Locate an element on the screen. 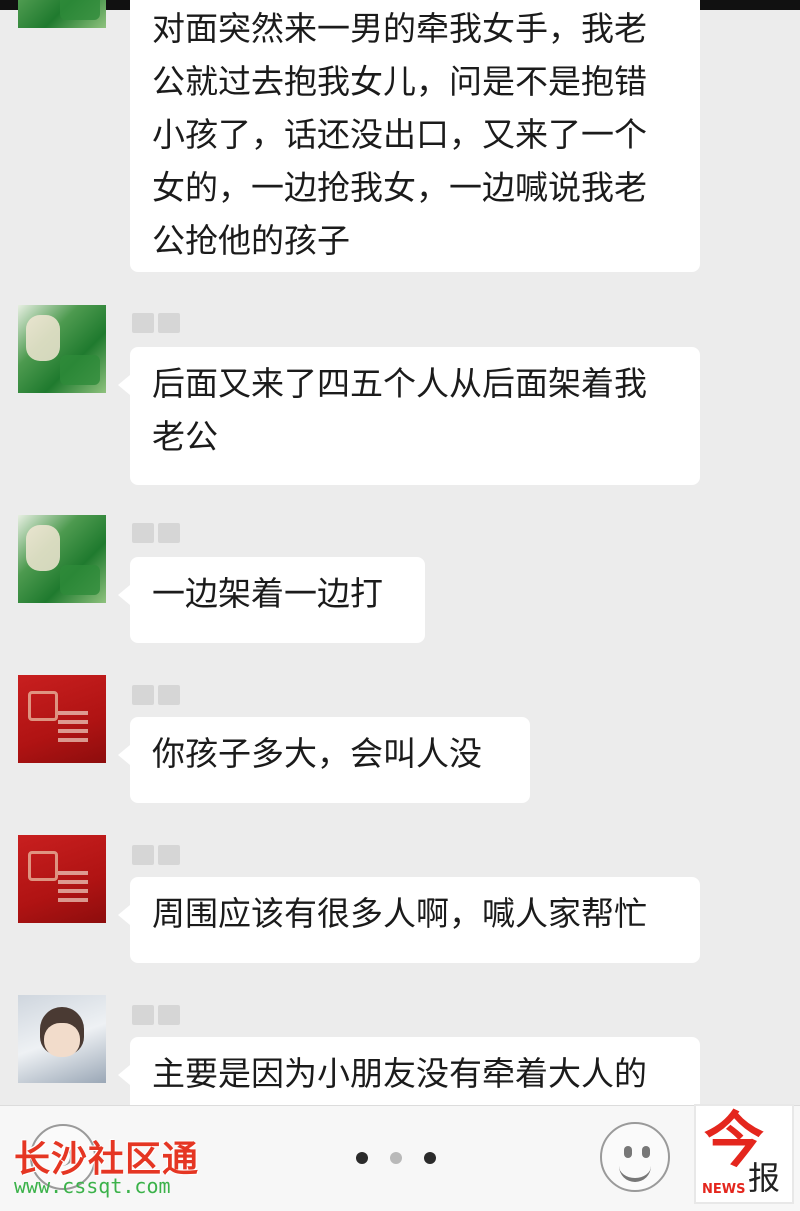 This screenshot has width=800, height=1211. message-text: 一边架着一边打 is located at coordinates (267, 593).